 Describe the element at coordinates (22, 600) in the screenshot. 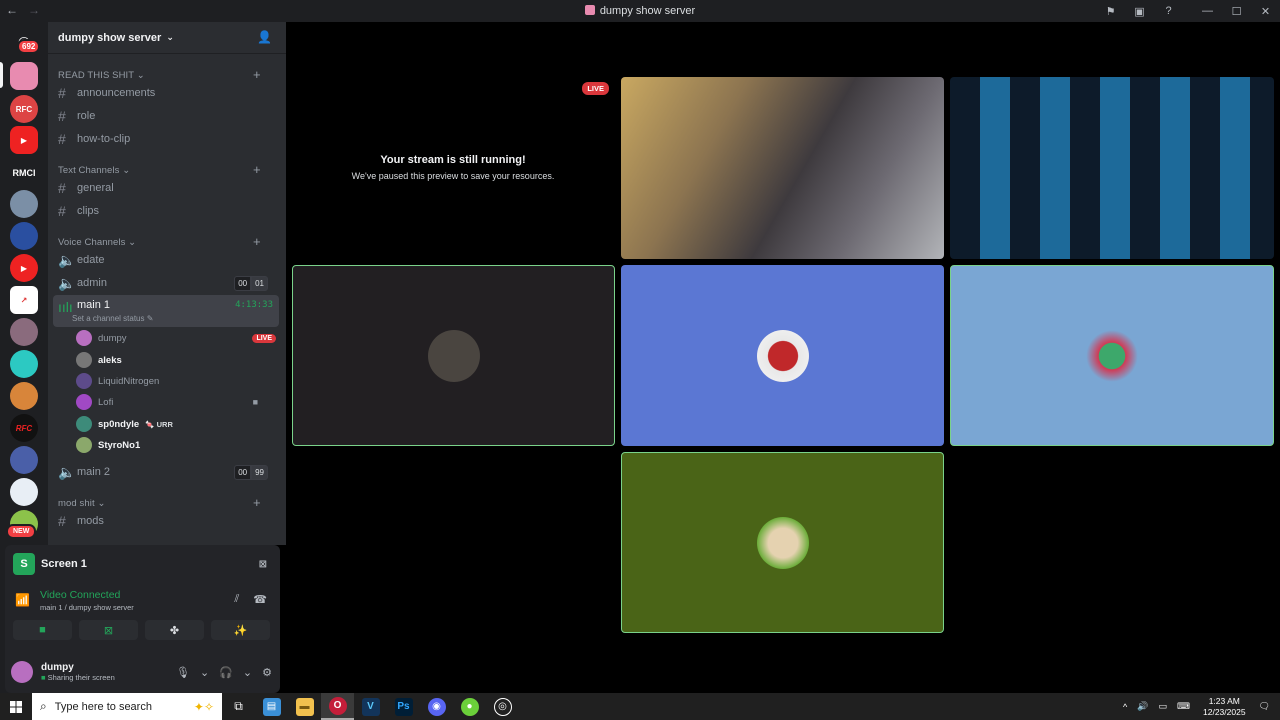

I see `signal-icon: 📶` at that location.